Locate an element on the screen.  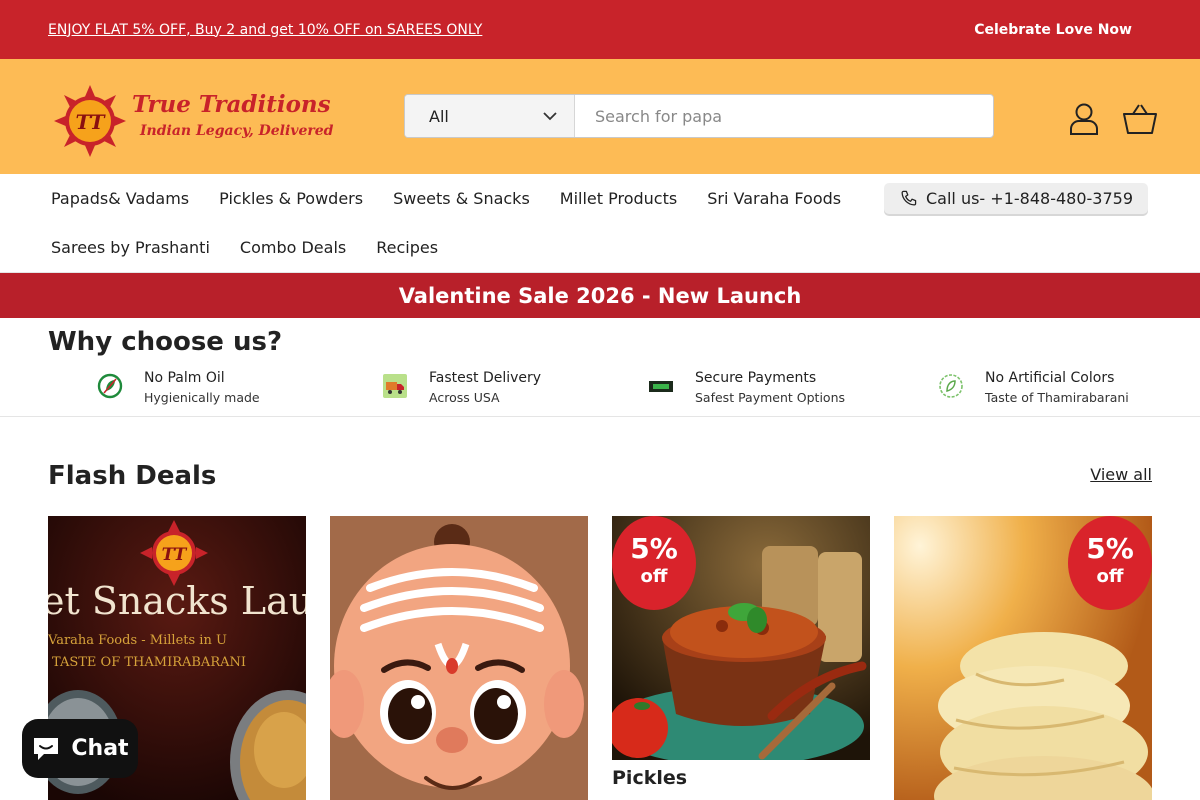
feature-title: No Artificial Colors is located at coordinates (1050, 378).